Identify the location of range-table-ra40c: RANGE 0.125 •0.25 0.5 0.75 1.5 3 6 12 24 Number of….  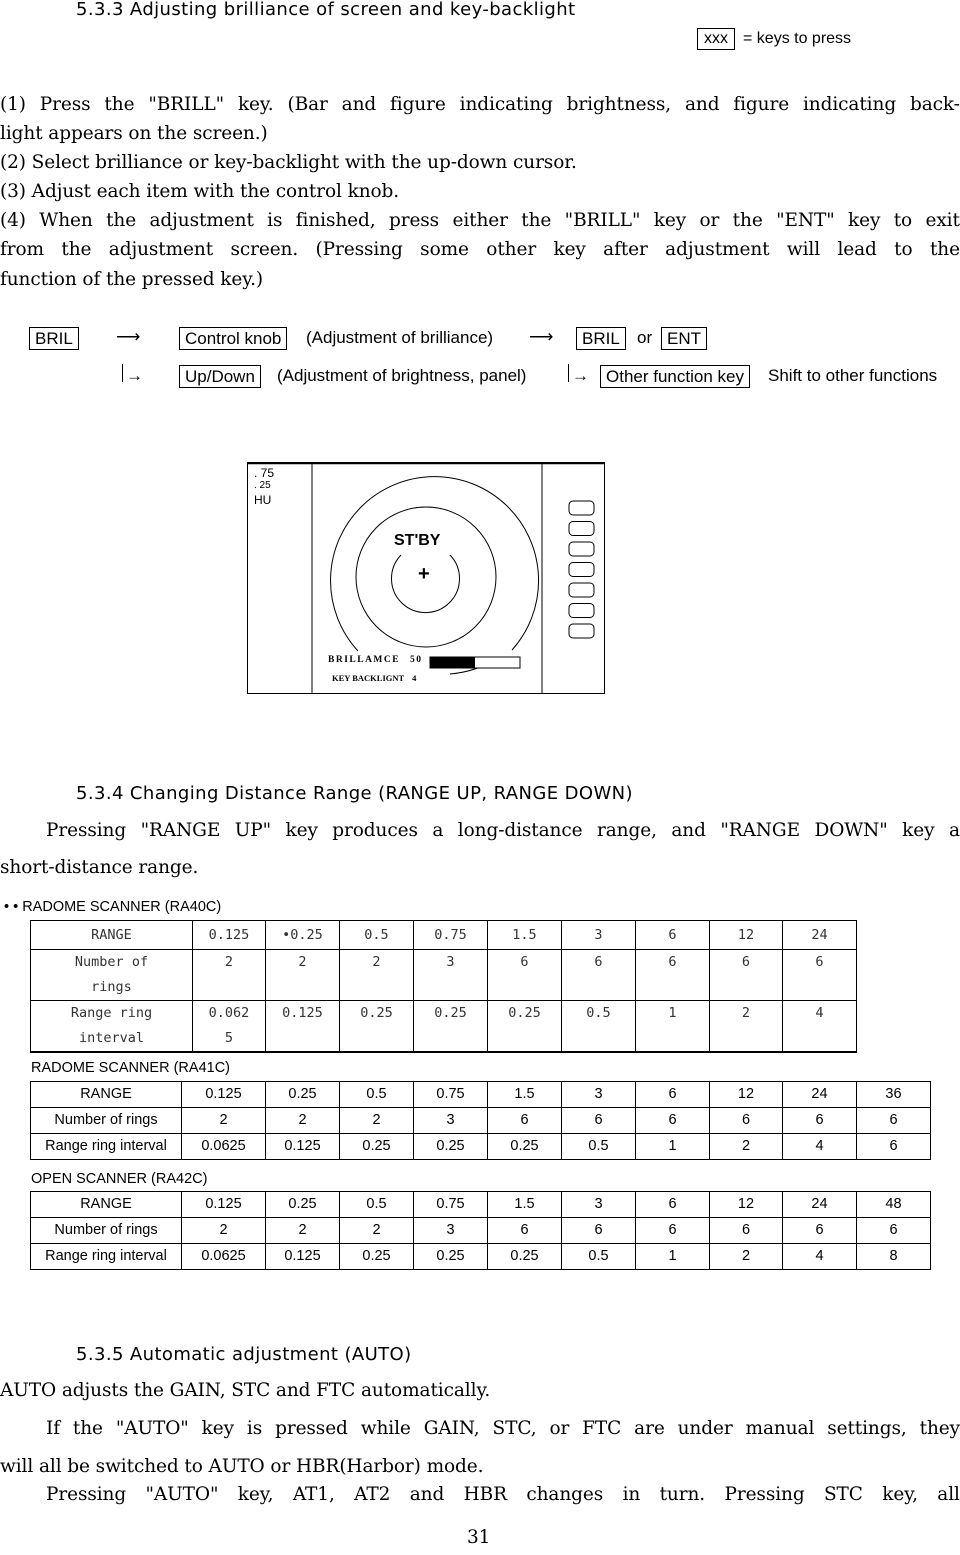
(443, 986).